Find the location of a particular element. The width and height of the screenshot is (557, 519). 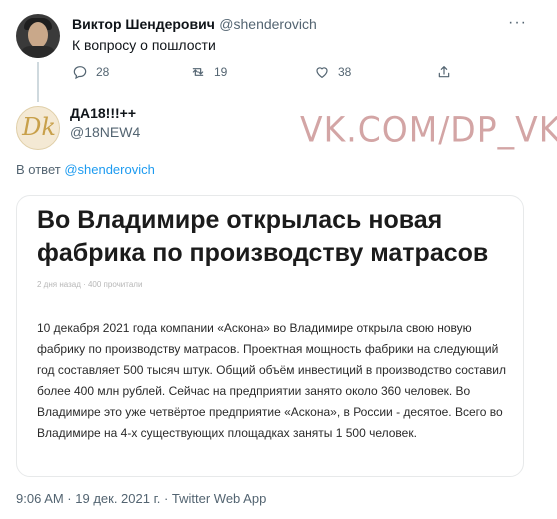

reply-button: 28 is located at coordinates (90, 72).